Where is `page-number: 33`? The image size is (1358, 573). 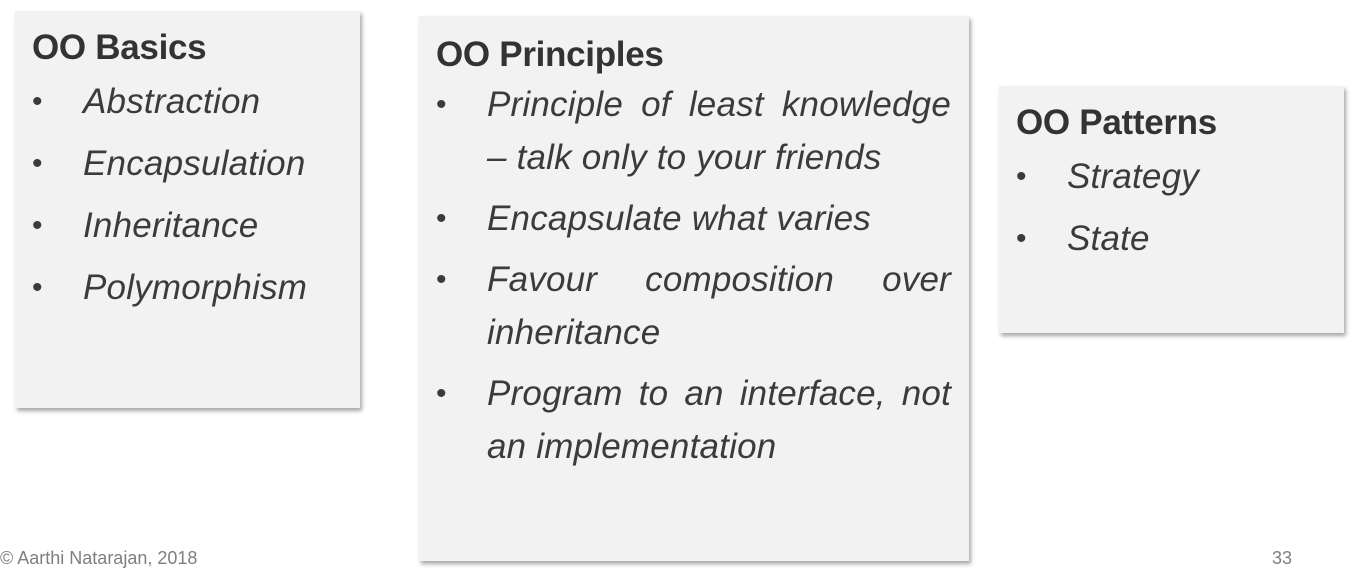 page-number: 33 is located at coordinates (1282, 558).